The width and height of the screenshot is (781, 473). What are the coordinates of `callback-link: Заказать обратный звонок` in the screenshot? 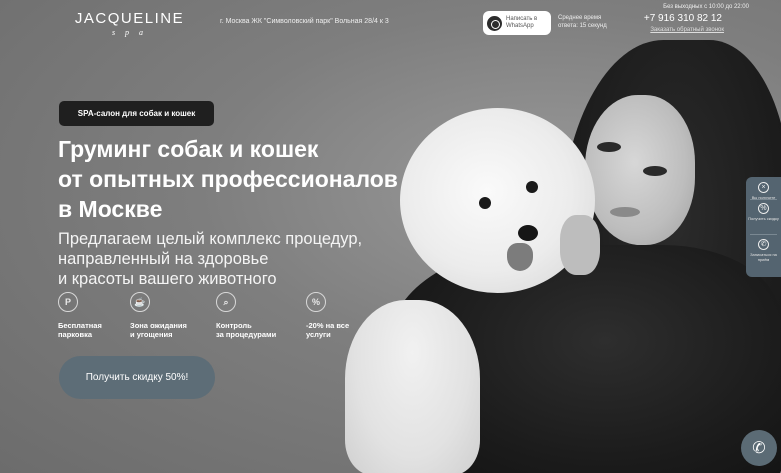 It's located at (681, 30).